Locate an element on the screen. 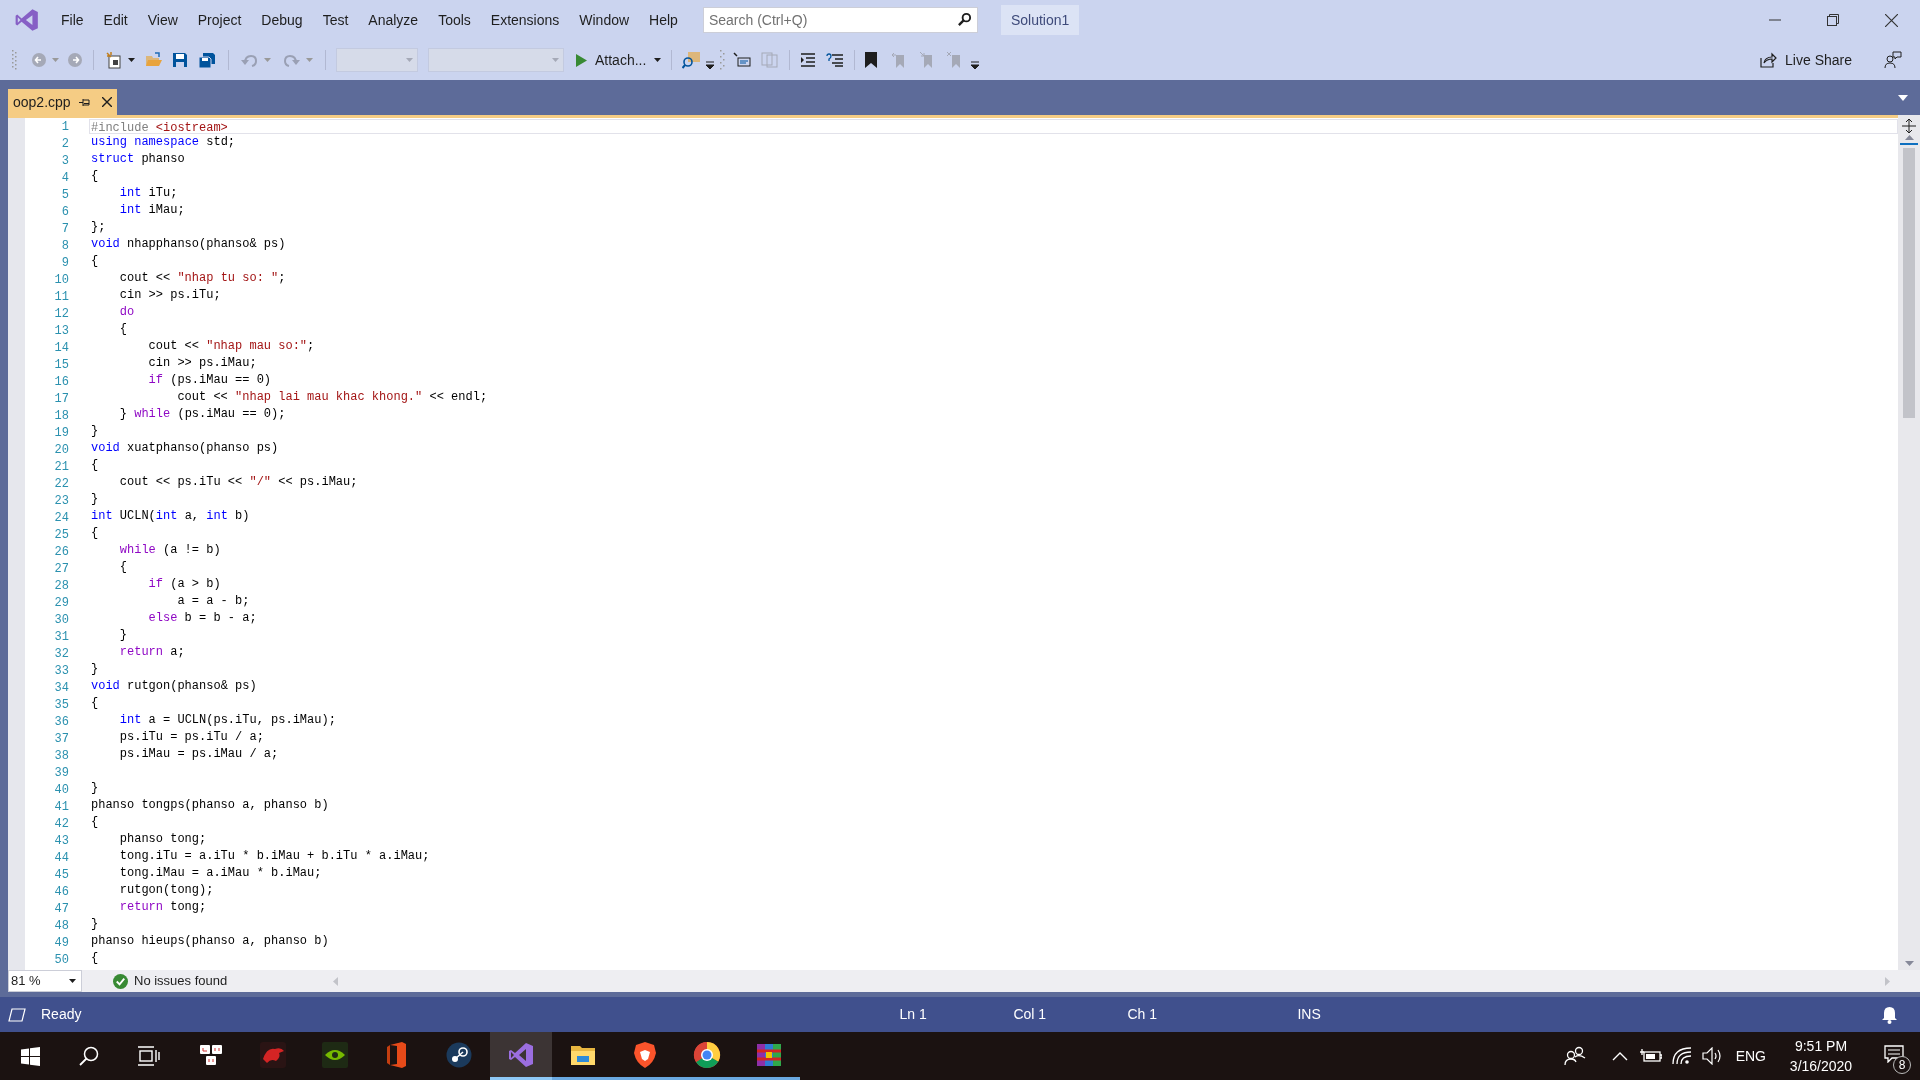 This screenshot has width=1920, height=1080. list-members-icon is located at coordinates (742, 60).